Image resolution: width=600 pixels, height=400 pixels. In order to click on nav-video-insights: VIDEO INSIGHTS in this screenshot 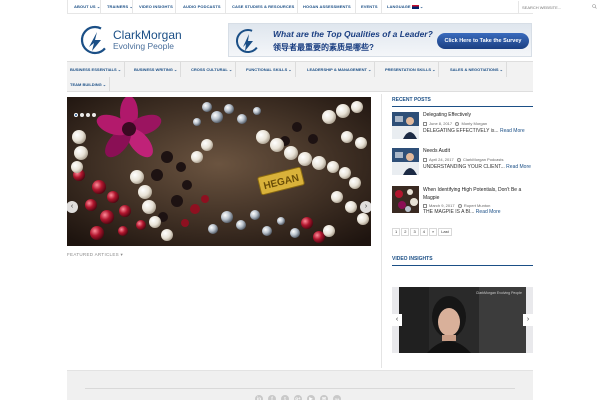, I will do `click(156, 6)`.